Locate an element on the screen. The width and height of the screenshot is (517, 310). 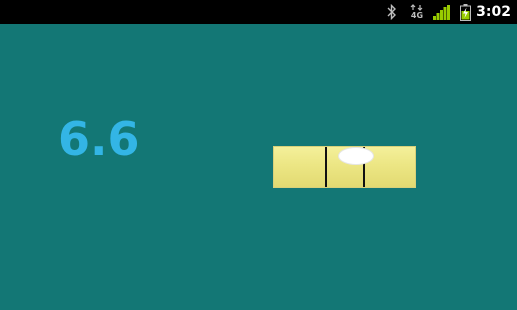
level-bubble is located at coordinates (356, 156).